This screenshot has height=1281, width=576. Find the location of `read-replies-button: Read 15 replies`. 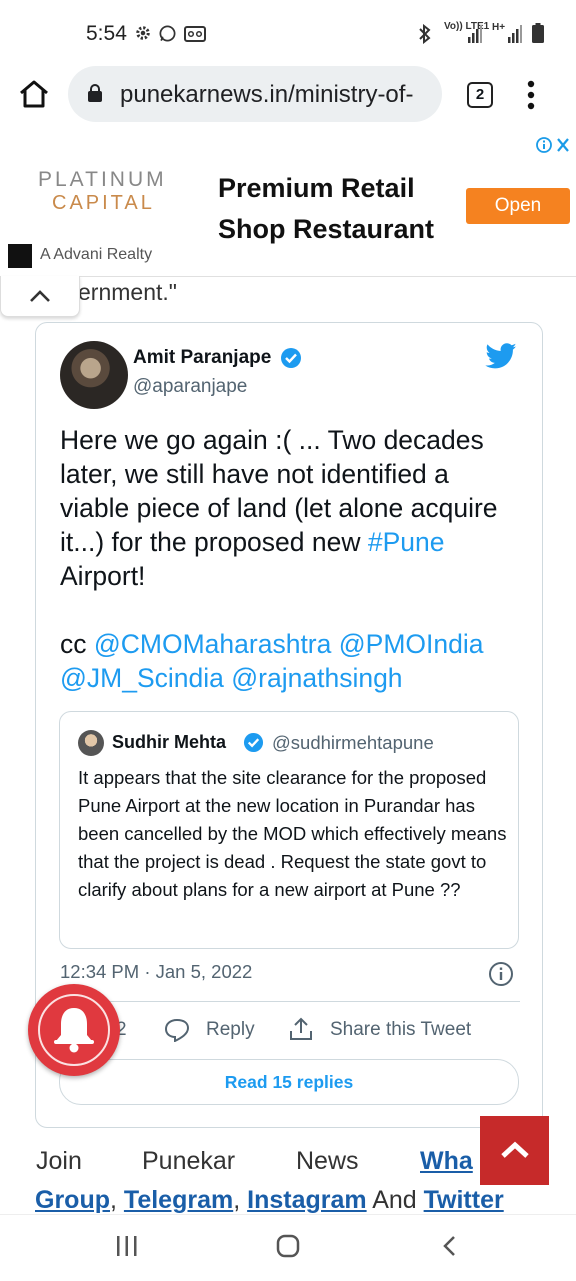

read-replies-button: Read 15 replies is located at coordinates (289, 1082).